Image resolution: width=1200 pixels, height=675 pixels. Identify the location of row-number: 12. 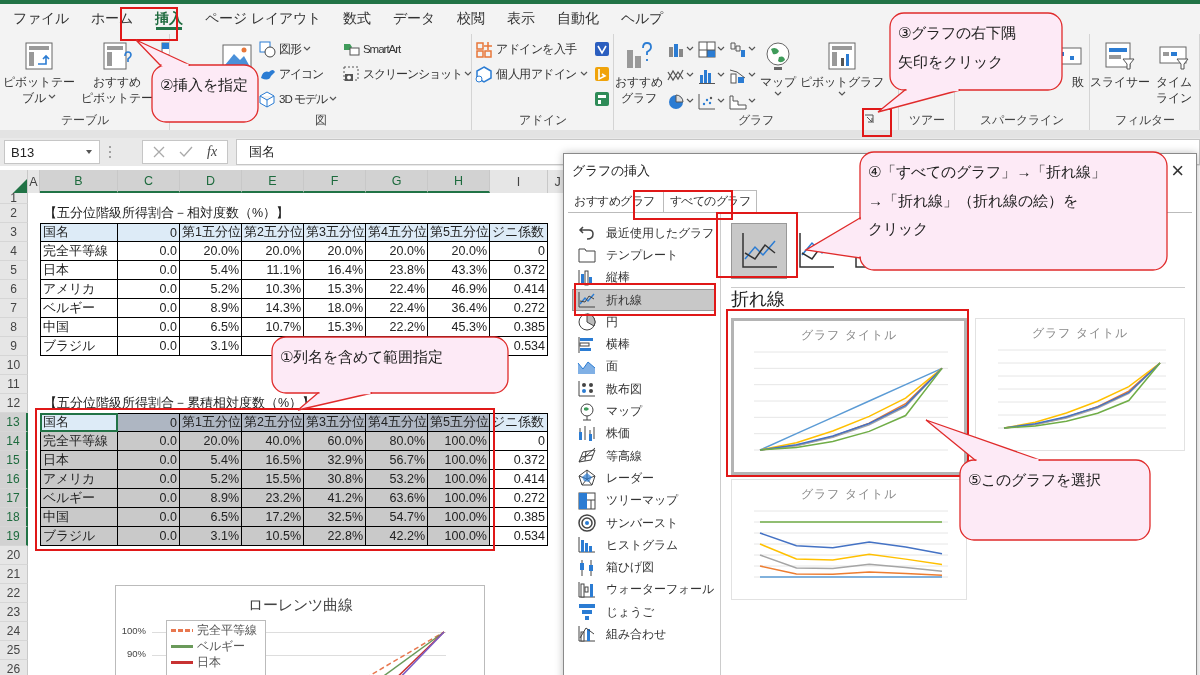
(14, 403).